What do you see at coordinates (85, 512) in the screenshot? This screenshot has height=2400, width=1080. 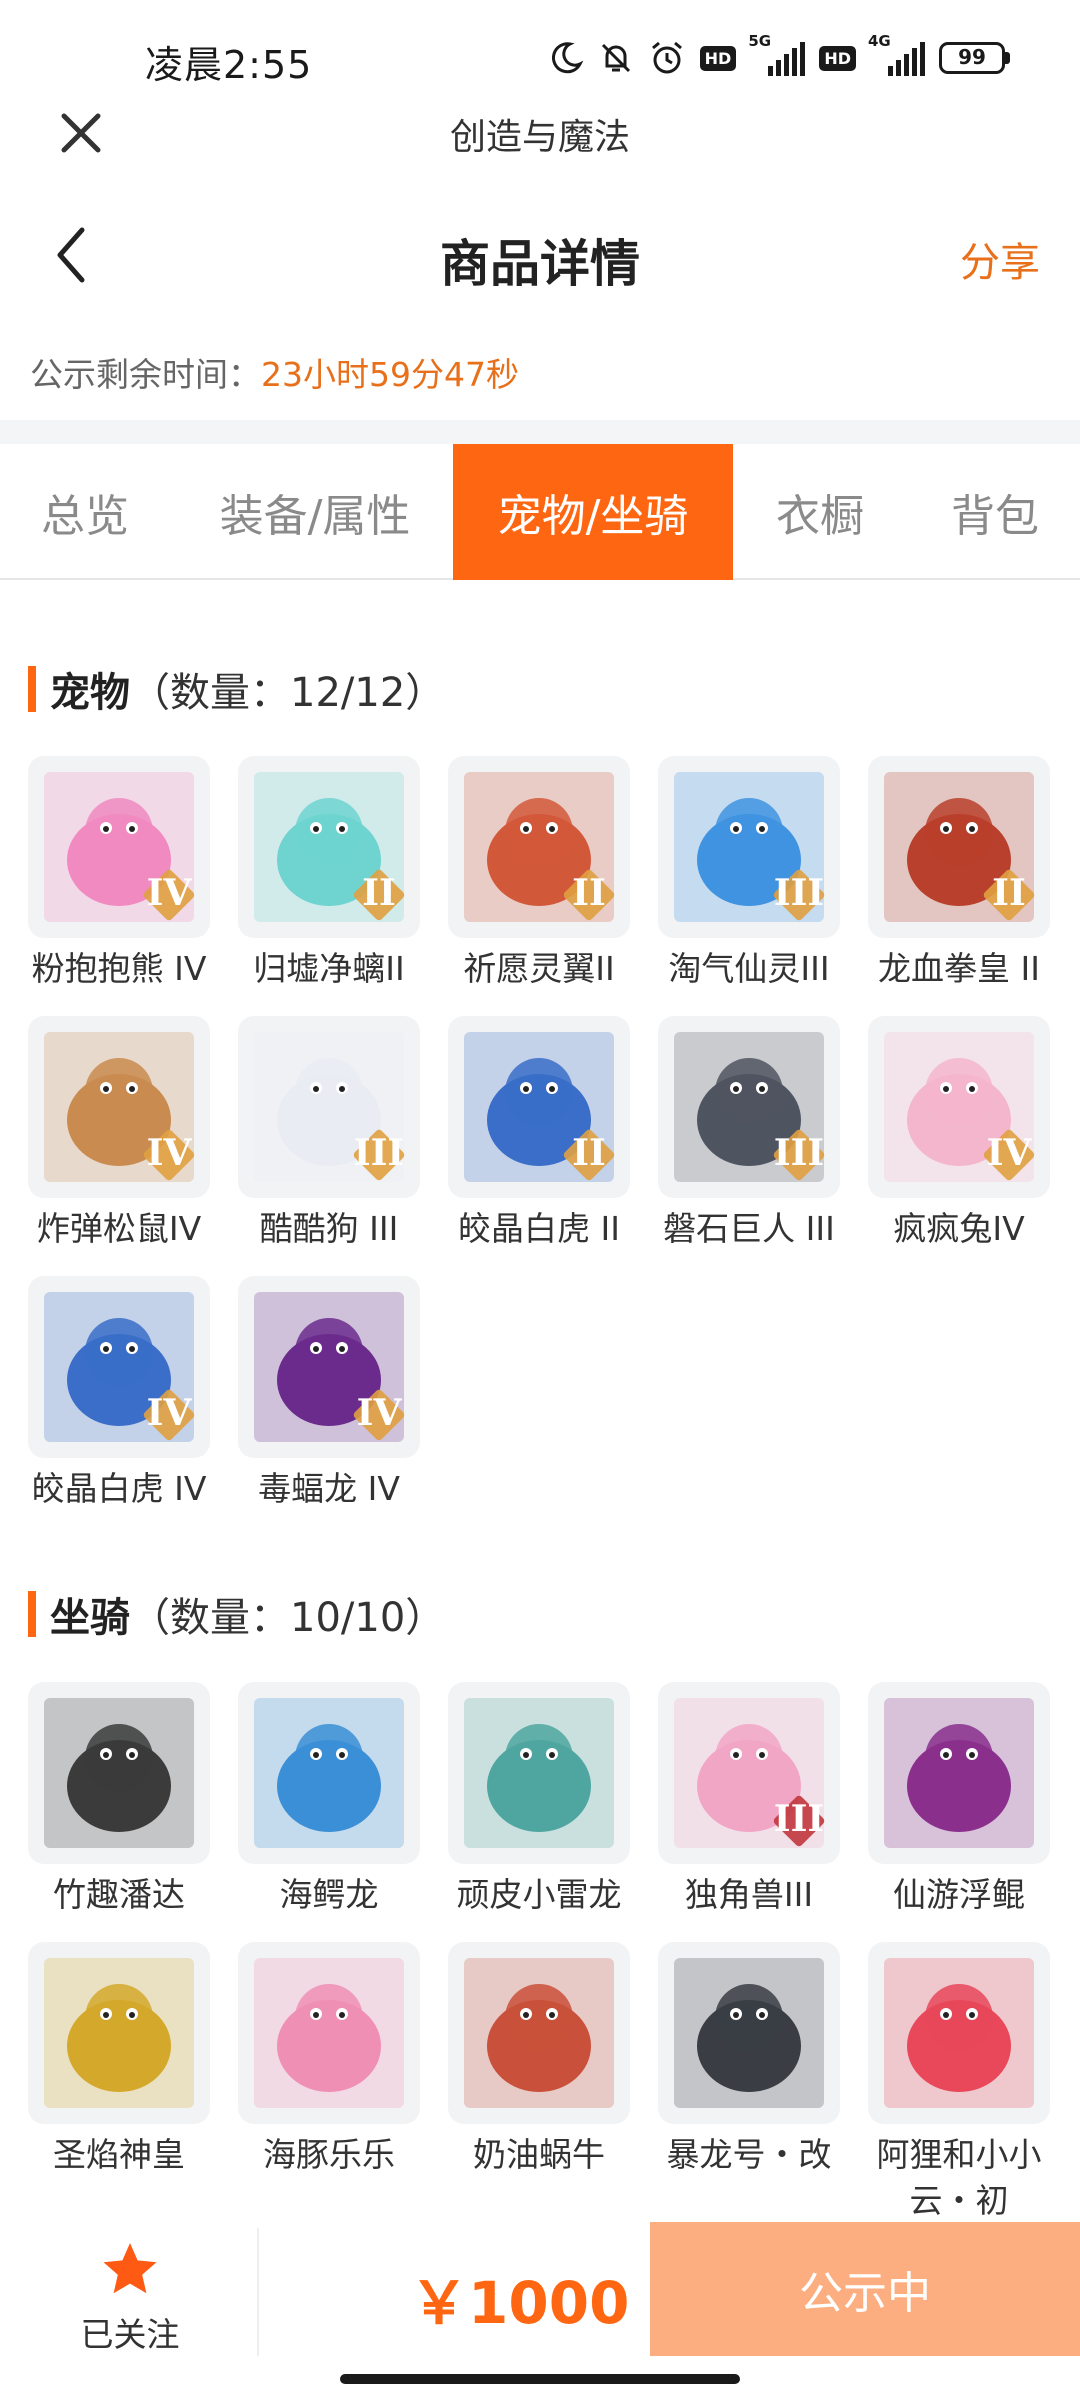 I see `tab-overview: 总览` at bounding box center [85, 512].